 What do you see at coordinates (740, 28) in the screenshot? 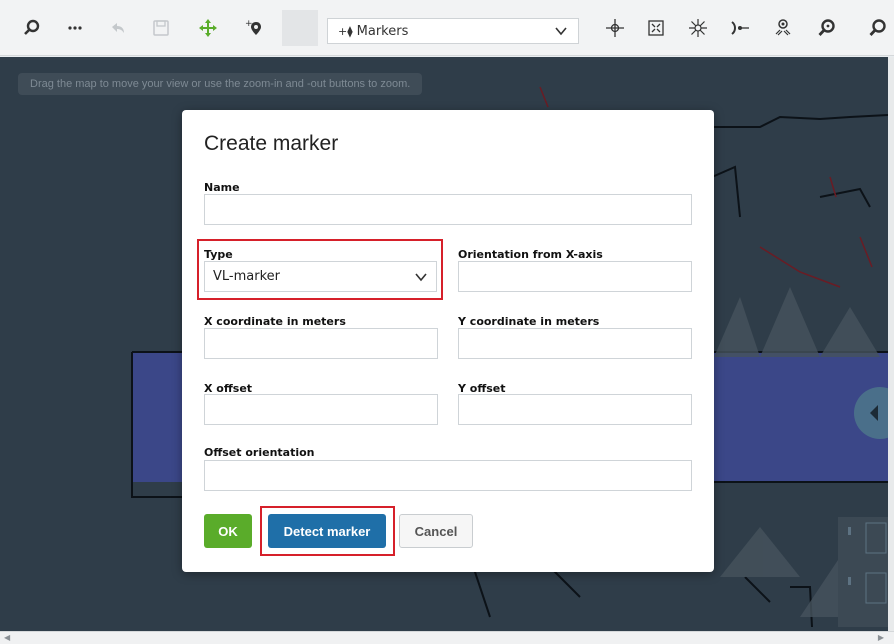
I see `laser-icon` at bounding box center [740, 28].